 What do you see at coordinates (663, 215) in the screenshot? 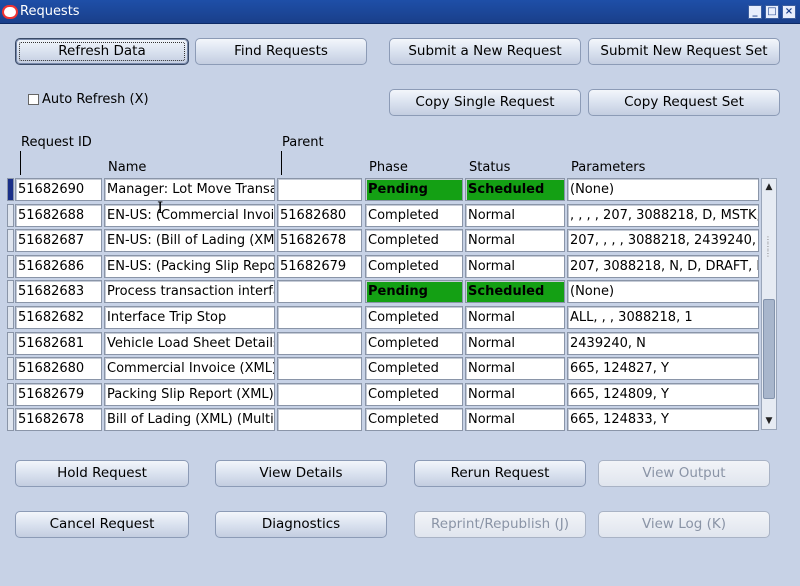
I see `cell-parameters: , , , , 207, 3088218, D, MSTK,` at bounding box center [663, 215].